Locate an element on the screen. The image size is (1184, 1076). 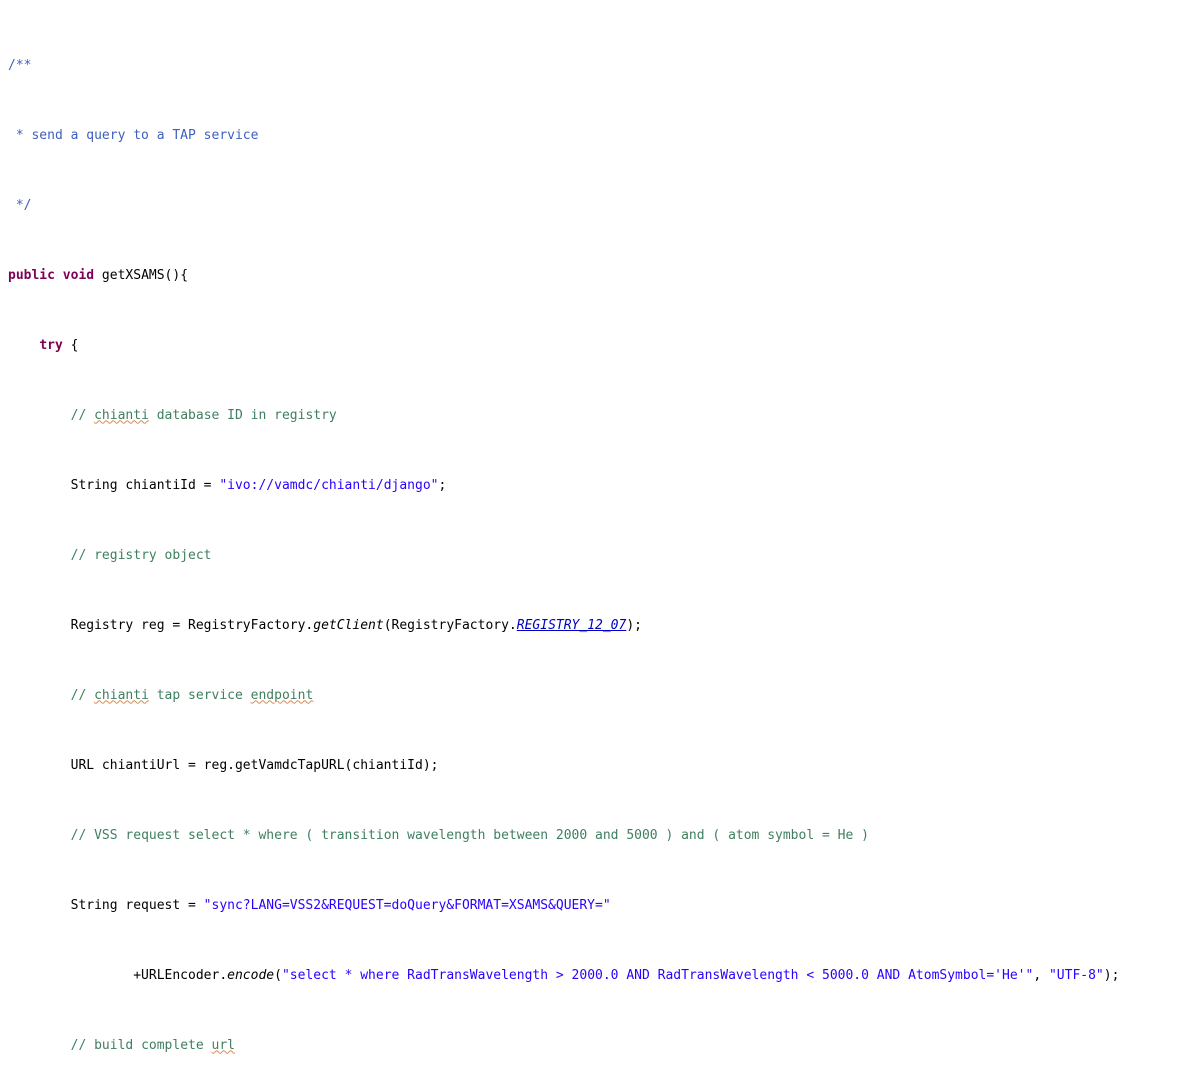
code-line: // build complete url is located at coordinates (596, 1046).